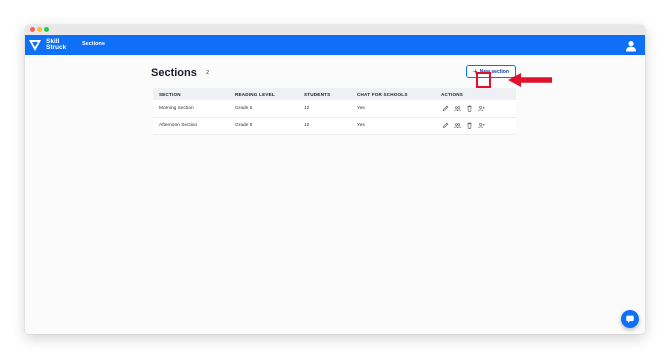  Describe the element at coordinates (475, 71) in the screenshot. I see `plus-icon: +` at that location.